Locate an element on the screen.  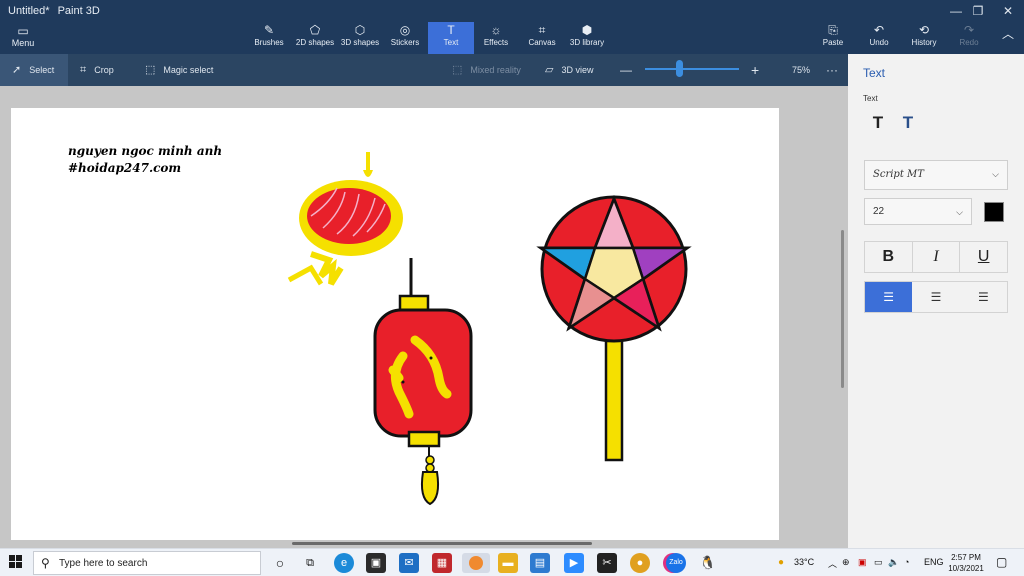
undo-button: ↶ Undo is located at coordinates (879, 38).